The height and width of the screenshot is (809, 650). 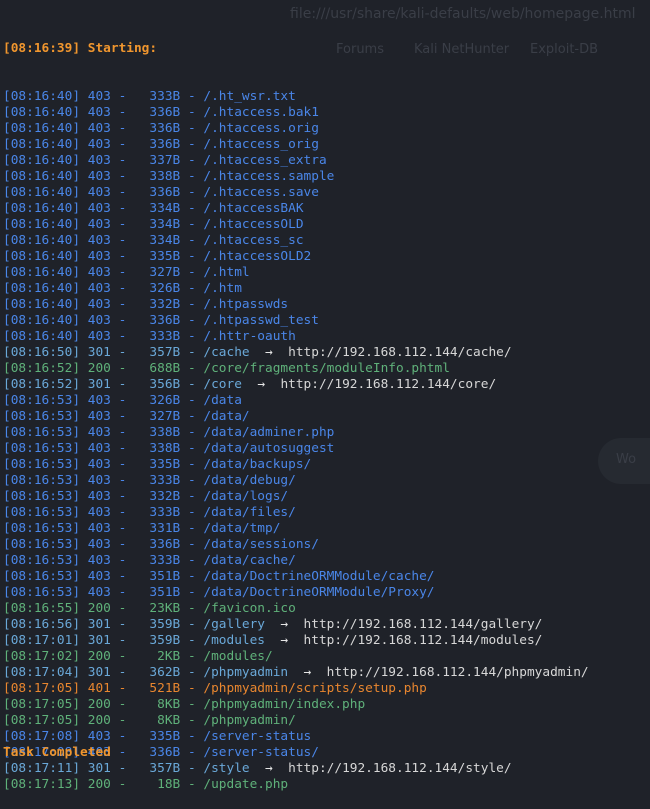 I want to click on scan-result-line: [08:16:40] 403 - 327B - /.html, so click(x=126, y=272).